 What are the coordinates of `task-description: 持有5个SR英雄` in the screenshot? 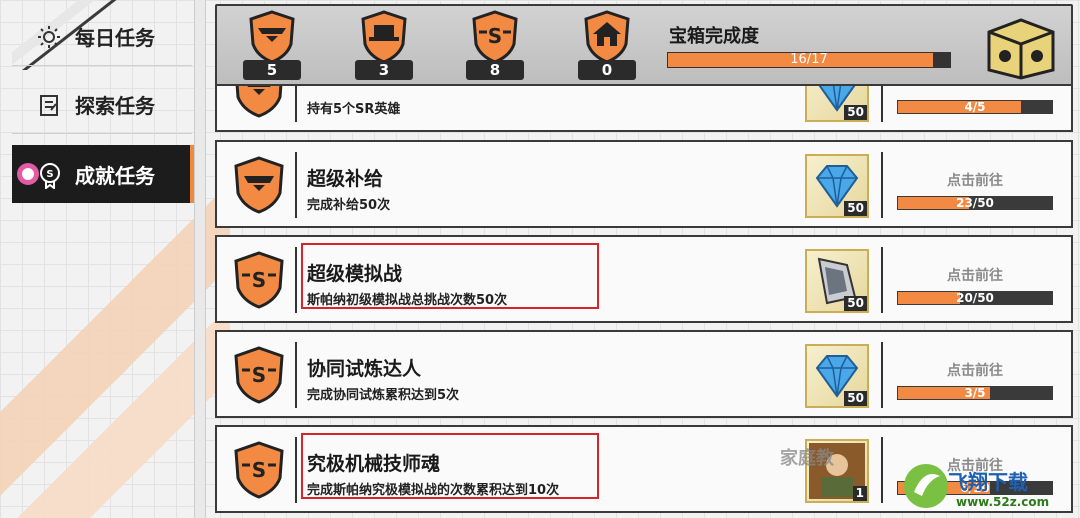 It's located at (354, 109).